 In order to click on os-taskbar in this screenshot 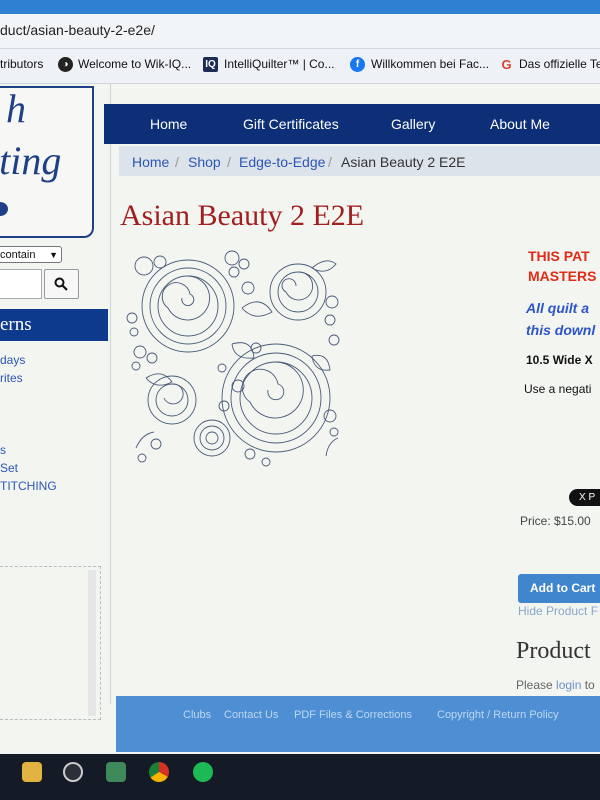, I will do `click(300, 777)`.